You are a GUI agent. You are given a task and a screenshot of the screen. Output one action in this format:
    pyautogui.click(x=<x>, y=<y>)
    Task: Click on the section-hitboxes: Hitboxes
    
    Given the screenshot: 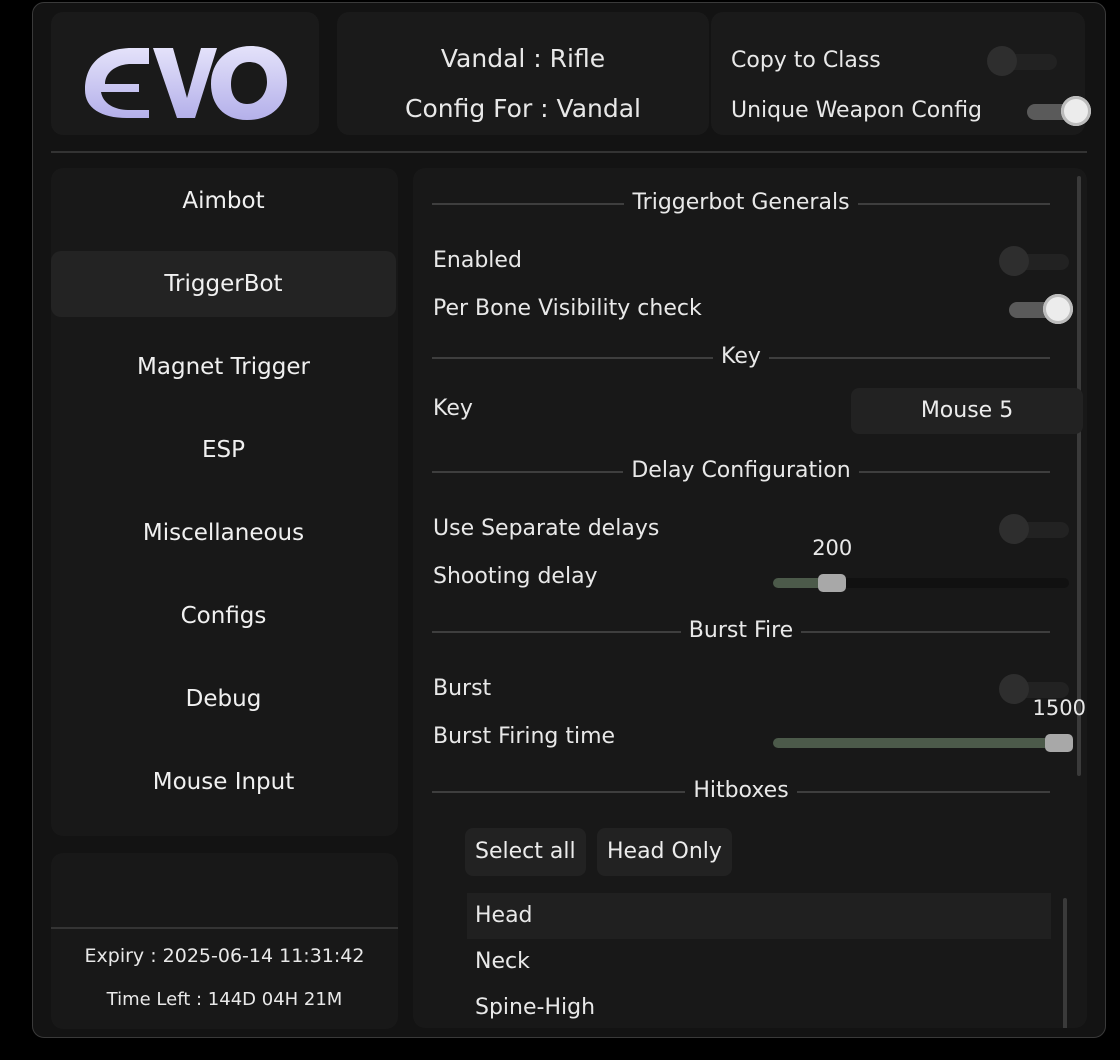 What is the action you would take?
    pyautogui.click(x=741, y=791)
    